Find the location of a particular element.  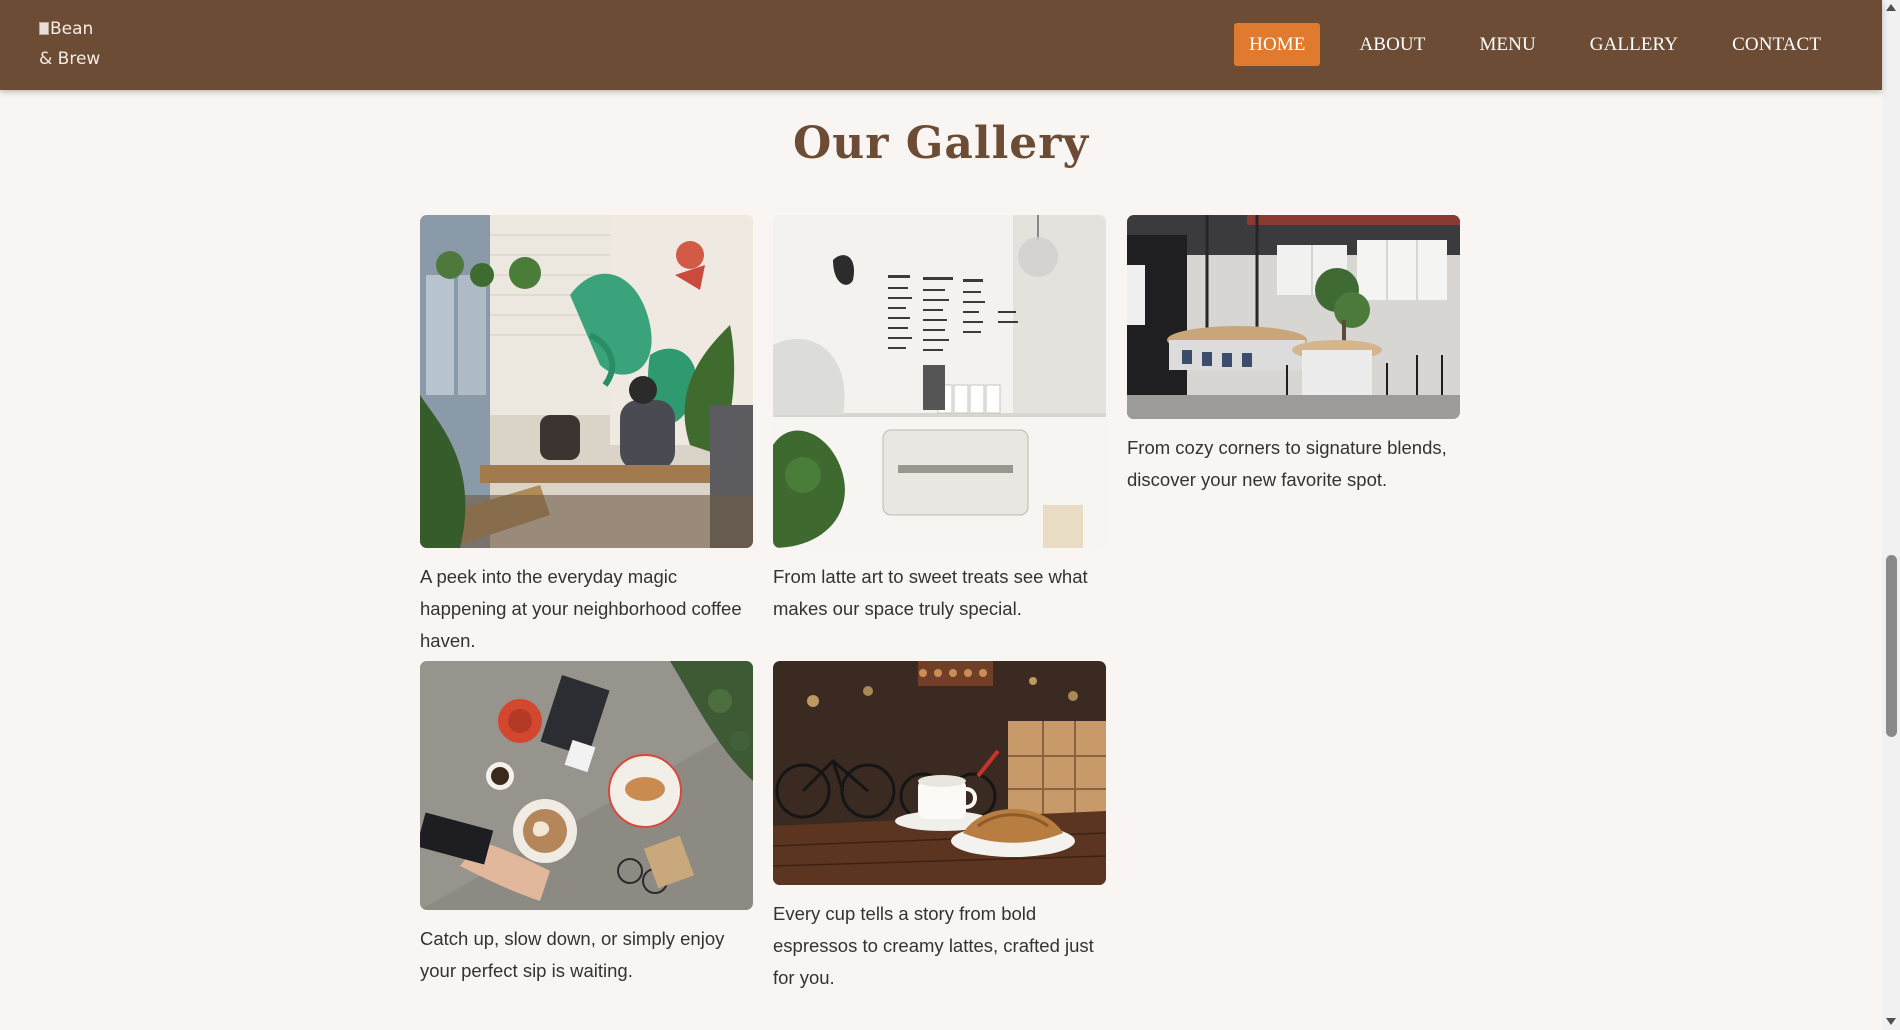

page-scrollbar is located at coordinates (1891, 515).